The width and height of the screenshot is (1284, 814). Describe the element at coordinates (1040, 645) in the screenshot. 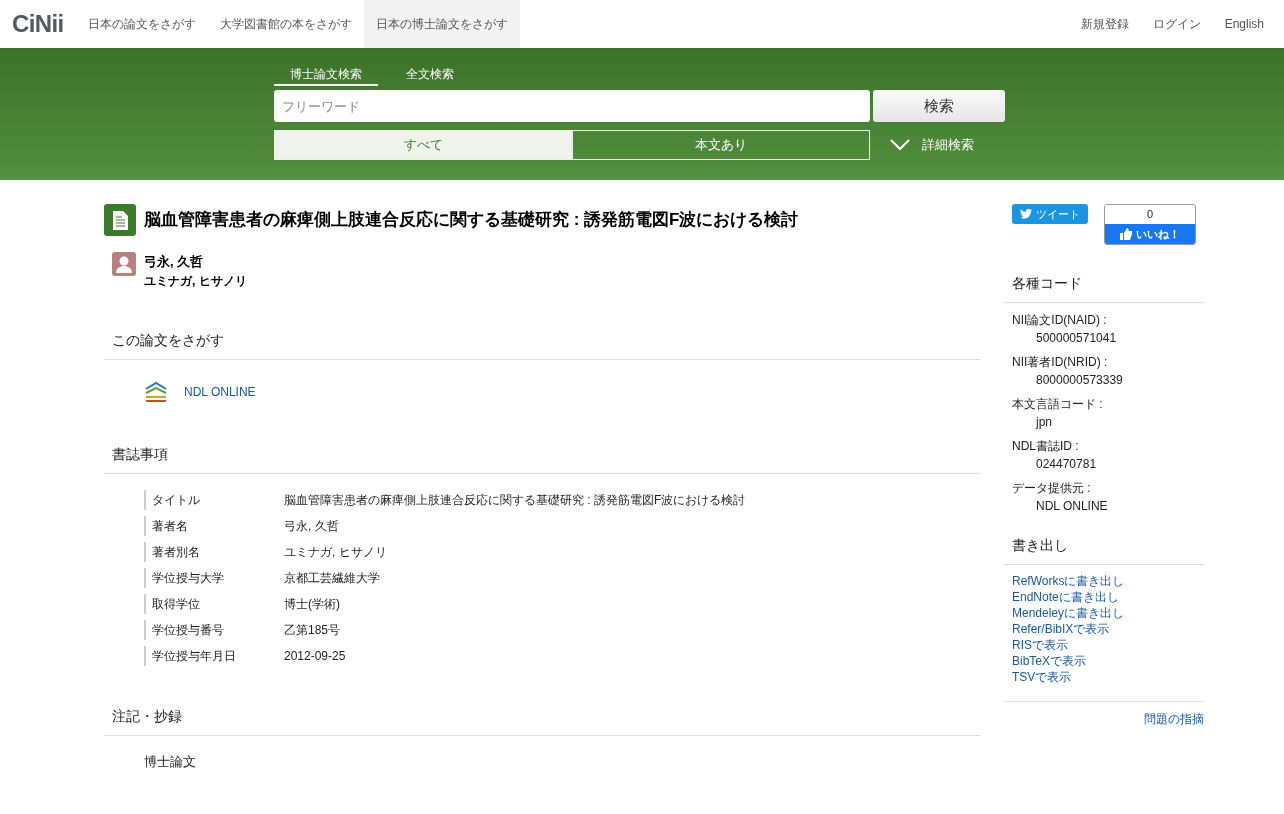

I see `export-link: RISで表示` at that location.